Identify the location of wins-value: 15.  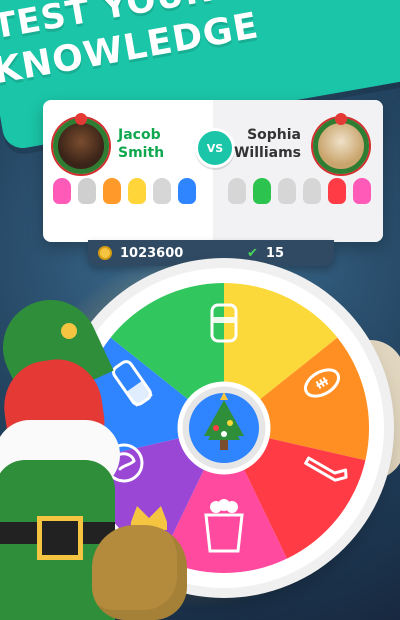
(274, 253).